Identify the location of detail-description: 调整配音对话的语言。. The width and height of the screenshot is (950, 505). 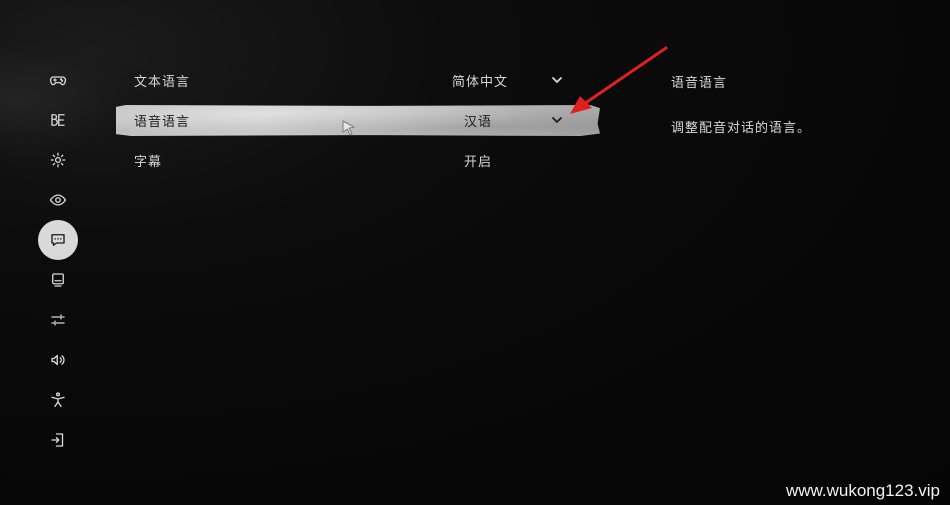
(741, 128).